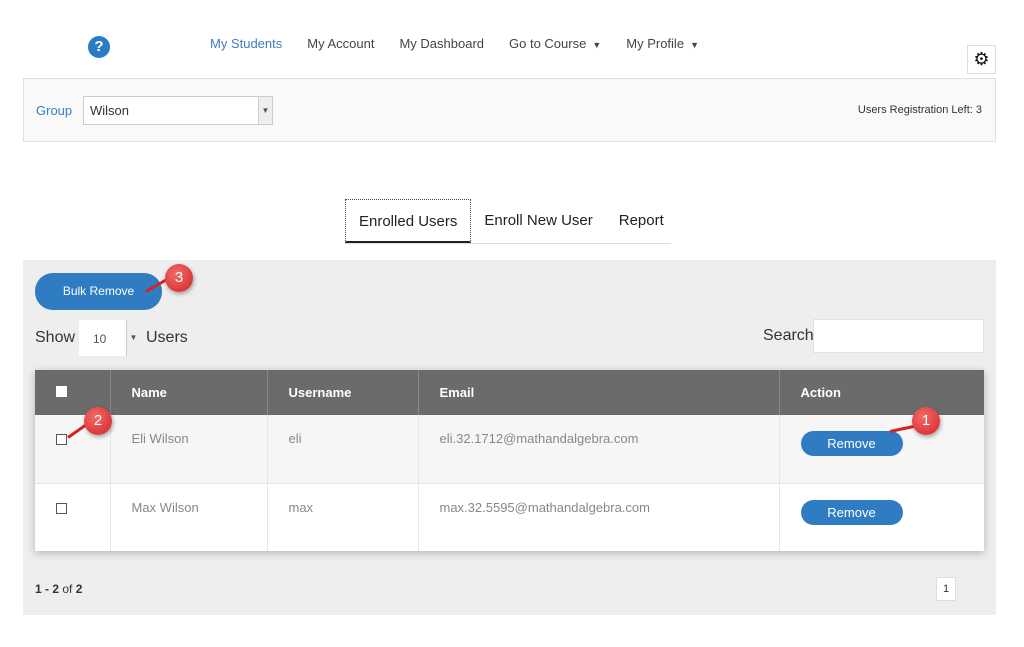 The width and height of the screenshot is (1024, 647). Describe the element at coordinates (73, 516) in the screenshot. I see `row-select-cell` at that location.